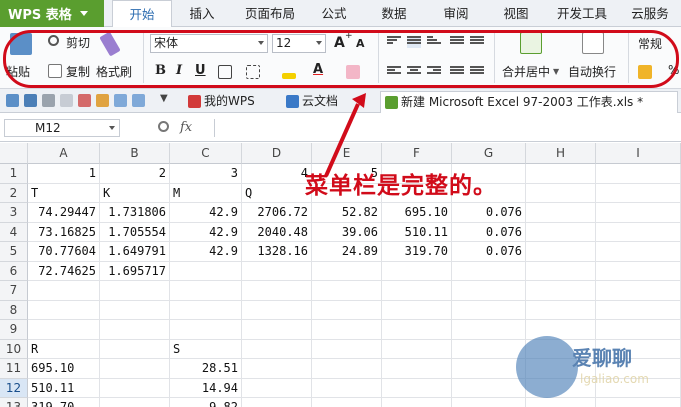 The image size is (681, 407). Describe the element at coordinates (394, 42) in the screenshot. I see `align-top-icon` at that location.